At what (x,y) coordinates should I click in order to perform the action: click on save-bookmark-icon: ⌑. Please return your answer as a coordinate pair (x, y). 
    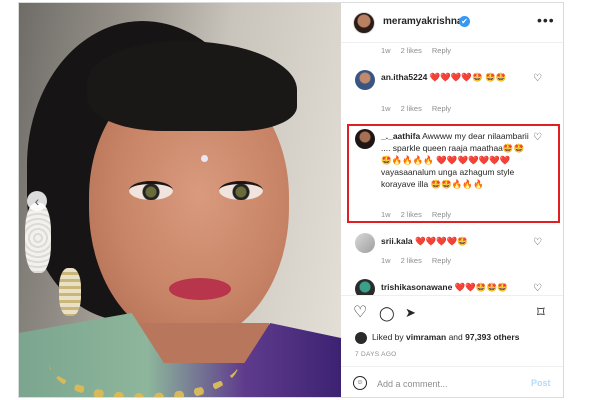
    Looking at the image, I should click on (541, 313).